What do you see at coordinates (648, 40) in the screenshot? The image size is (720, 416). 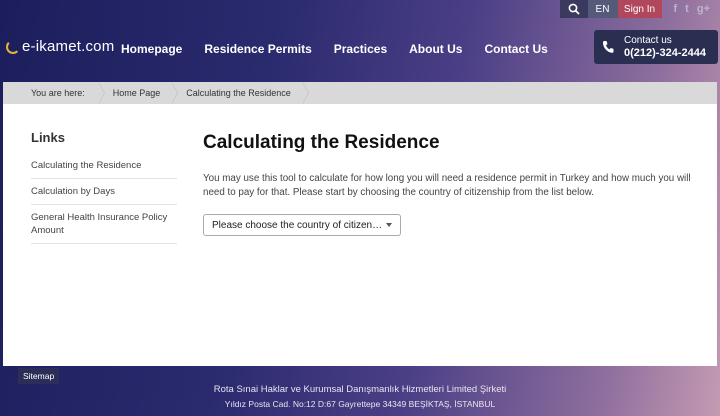 I see `contact-label: Contact us` at bounding box center [648, 40].